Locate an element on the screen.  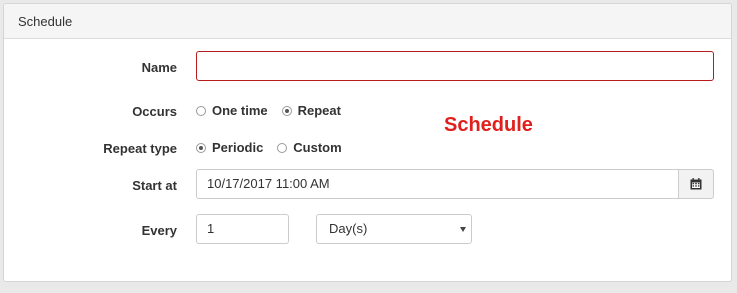
calendar-icon is located at coordinates (696, 184).